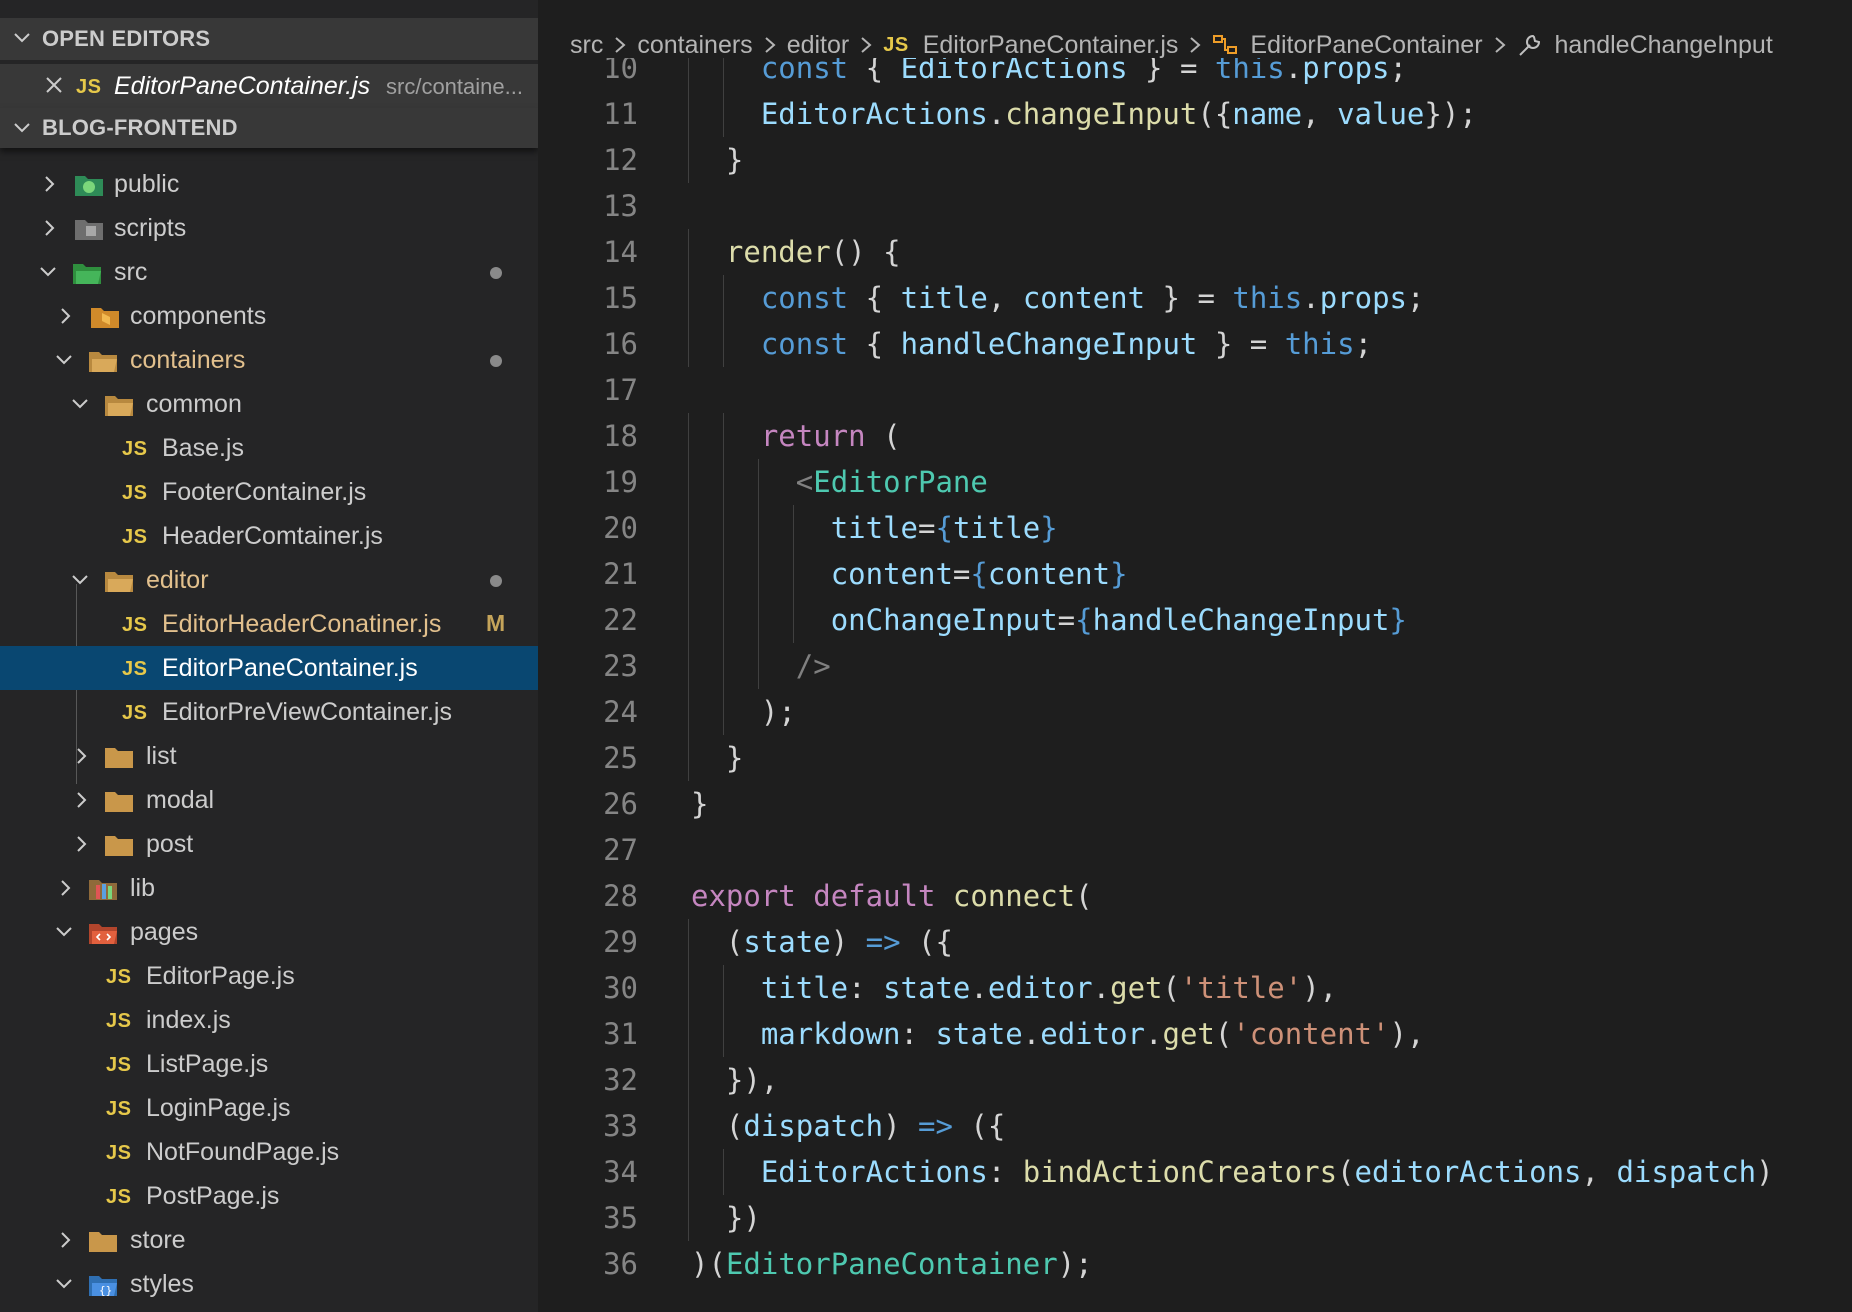 The width and height of the screenshot is (1852, 1312). What do you see at coordinates (1092, 1034) in the screenshot?
I see `code-text: markdown: state.editor.get('content'),` at bounding box center [1092, 1034].